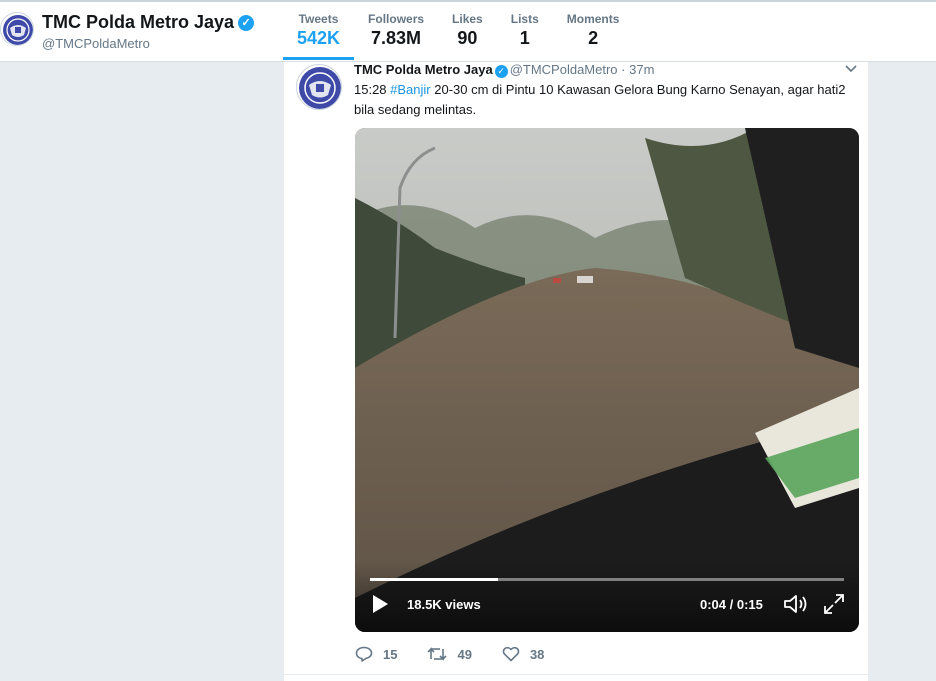 This screenshot has width=936, height=681. Describe the element at coordinates (593, 19) in the screenshot. I see `stat-label: Moments` at that location.